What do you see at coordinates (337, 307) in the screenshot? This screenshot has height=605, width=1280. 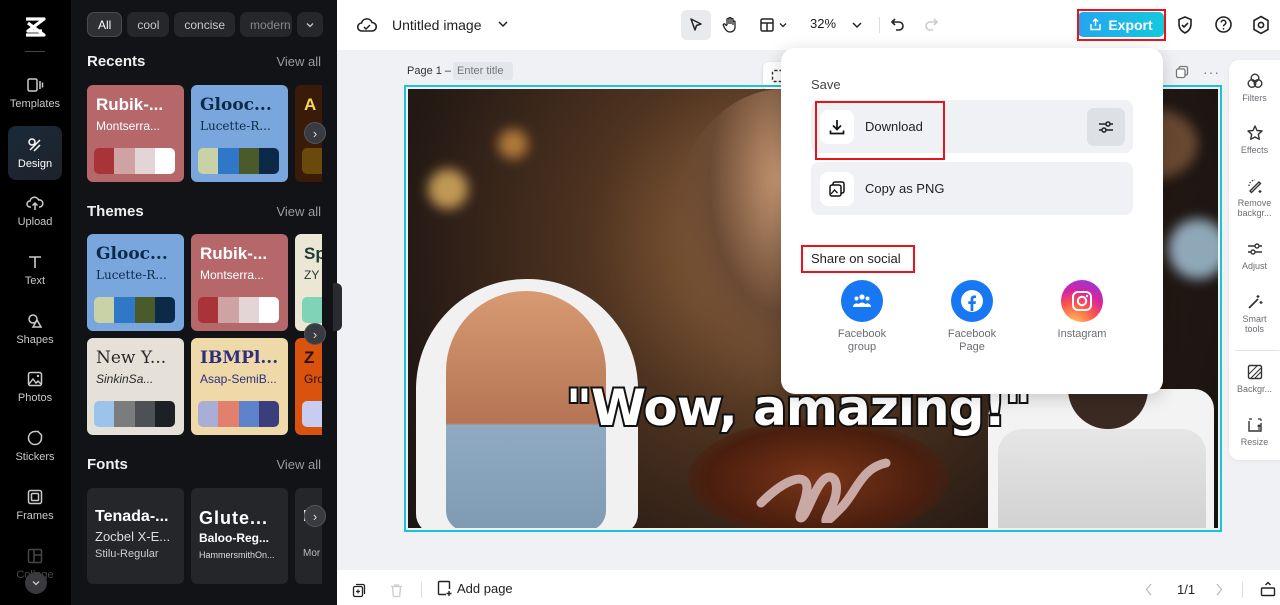 I see `panel-collapse-handle` at bounding box center [337, 307].